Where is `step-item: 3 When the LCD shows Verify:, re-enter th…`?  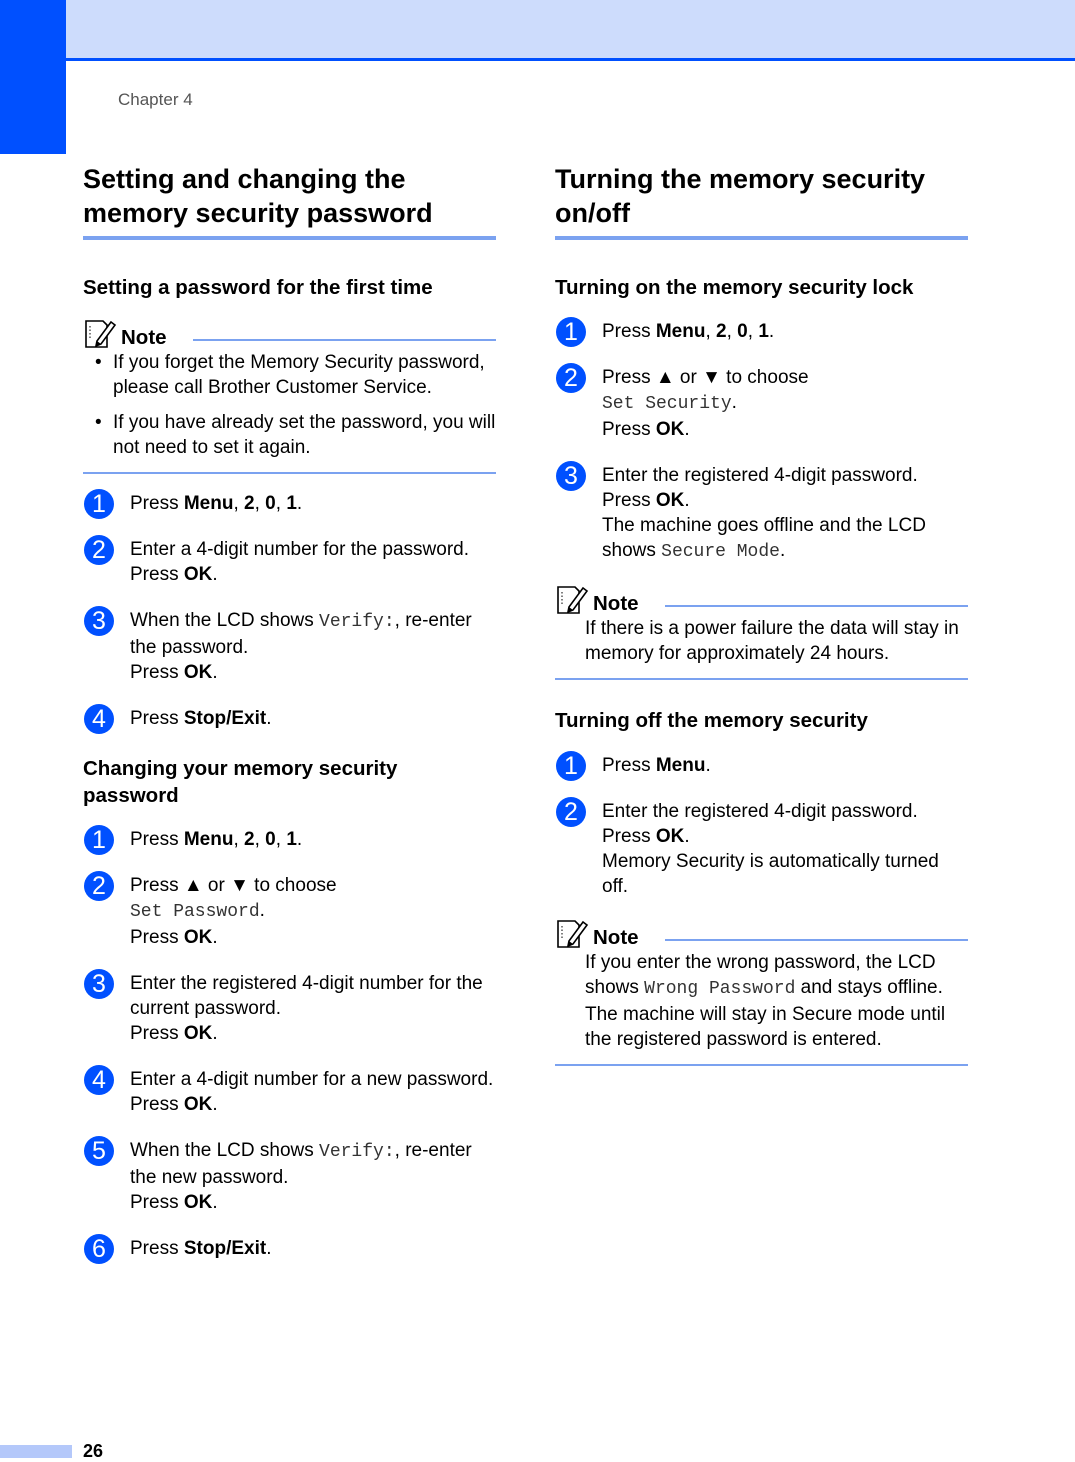
step-item: 3 When the LCD shows Verify:, re-enter th… is located at coordinates (289, 645).